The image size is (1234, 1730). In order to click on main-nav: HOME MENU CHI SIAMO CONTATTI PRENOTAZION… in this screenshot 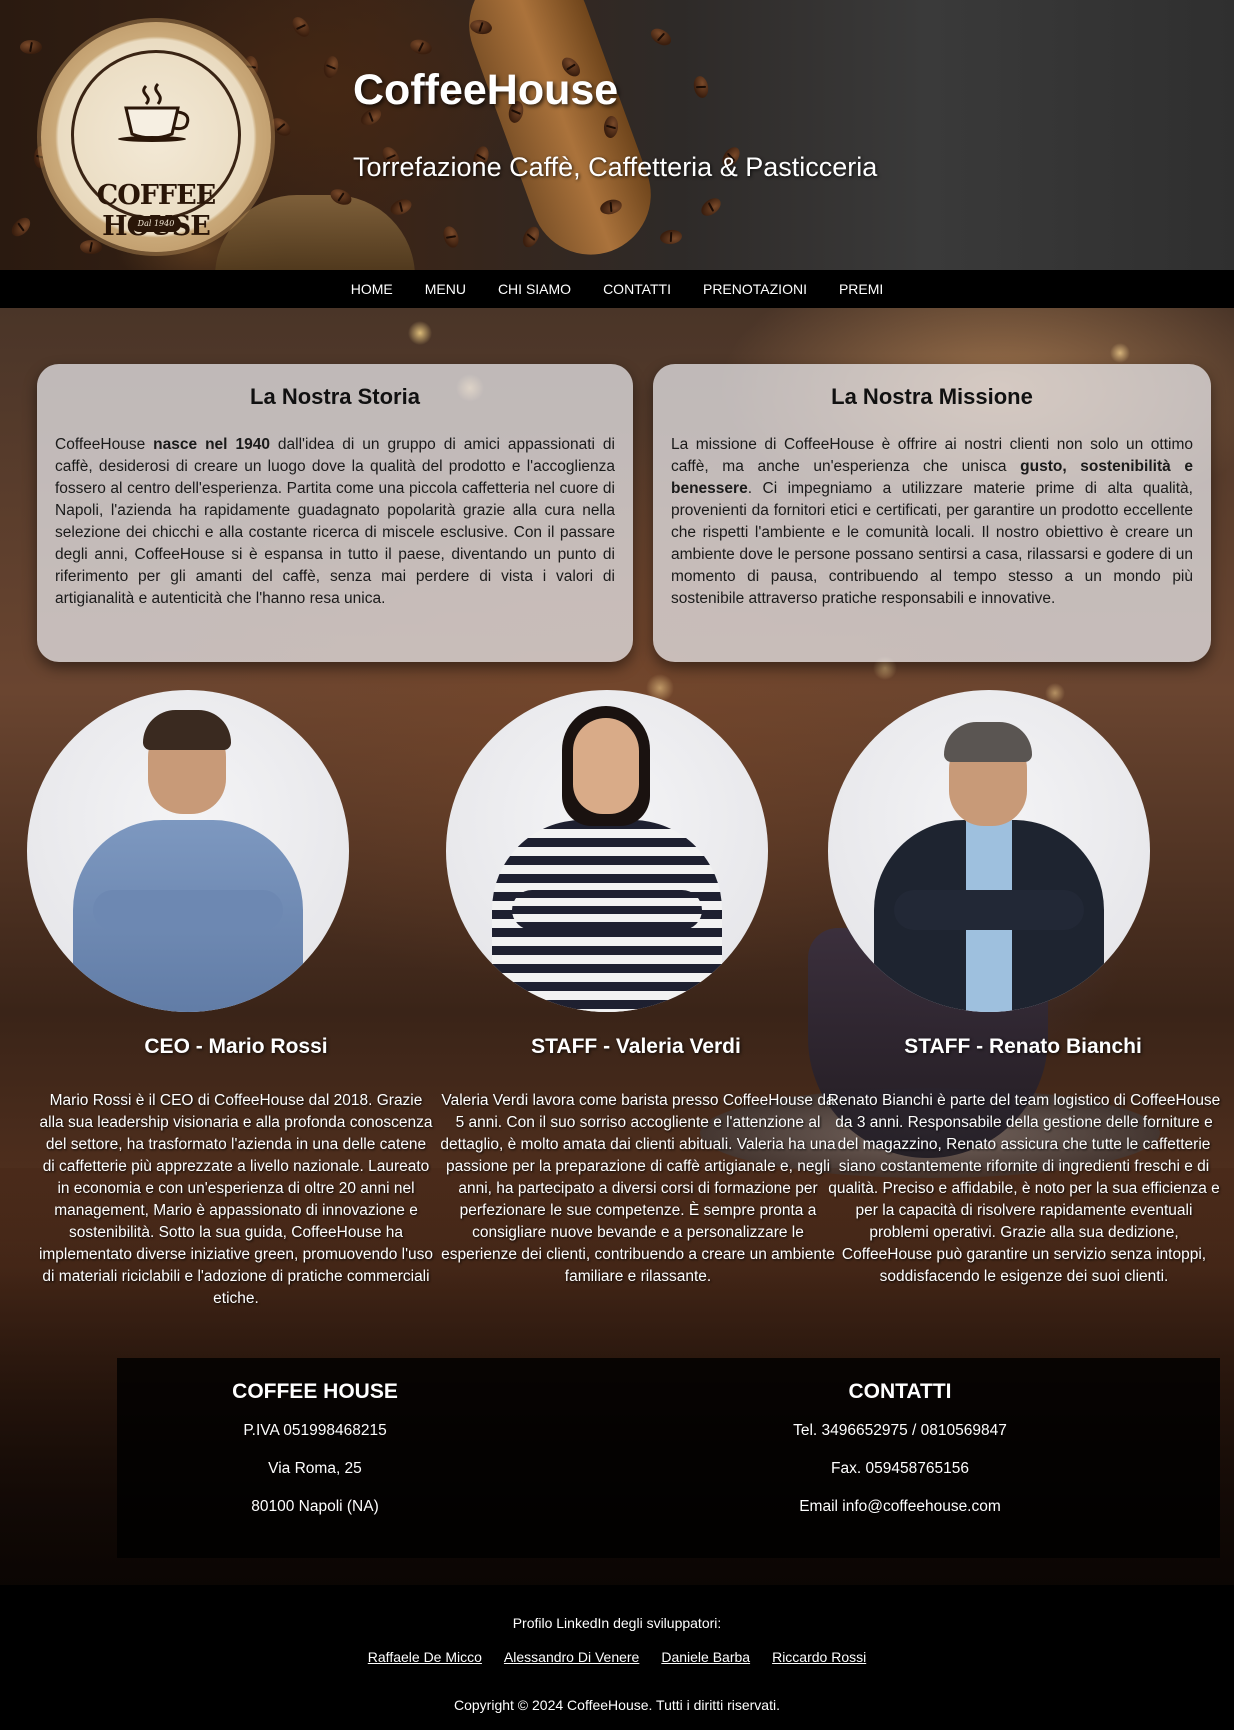, I will do `click(617, 289)`.